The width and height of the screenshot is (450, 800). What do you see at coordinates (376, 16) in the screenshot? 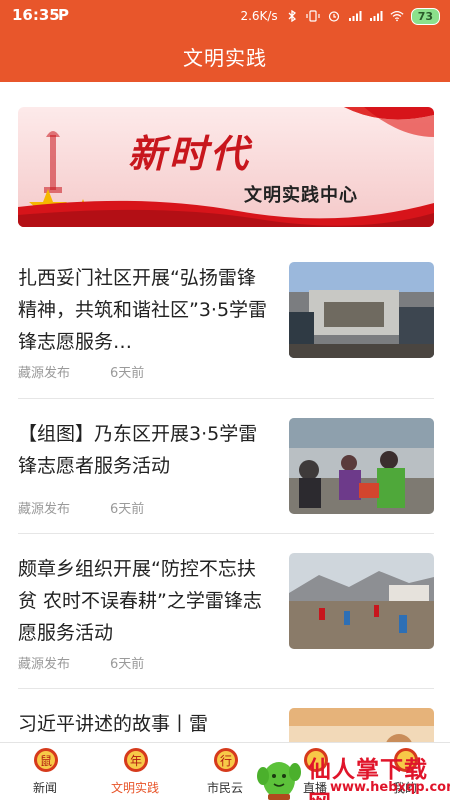
I see `signal-2-icon` at bounding box center [376, 16].